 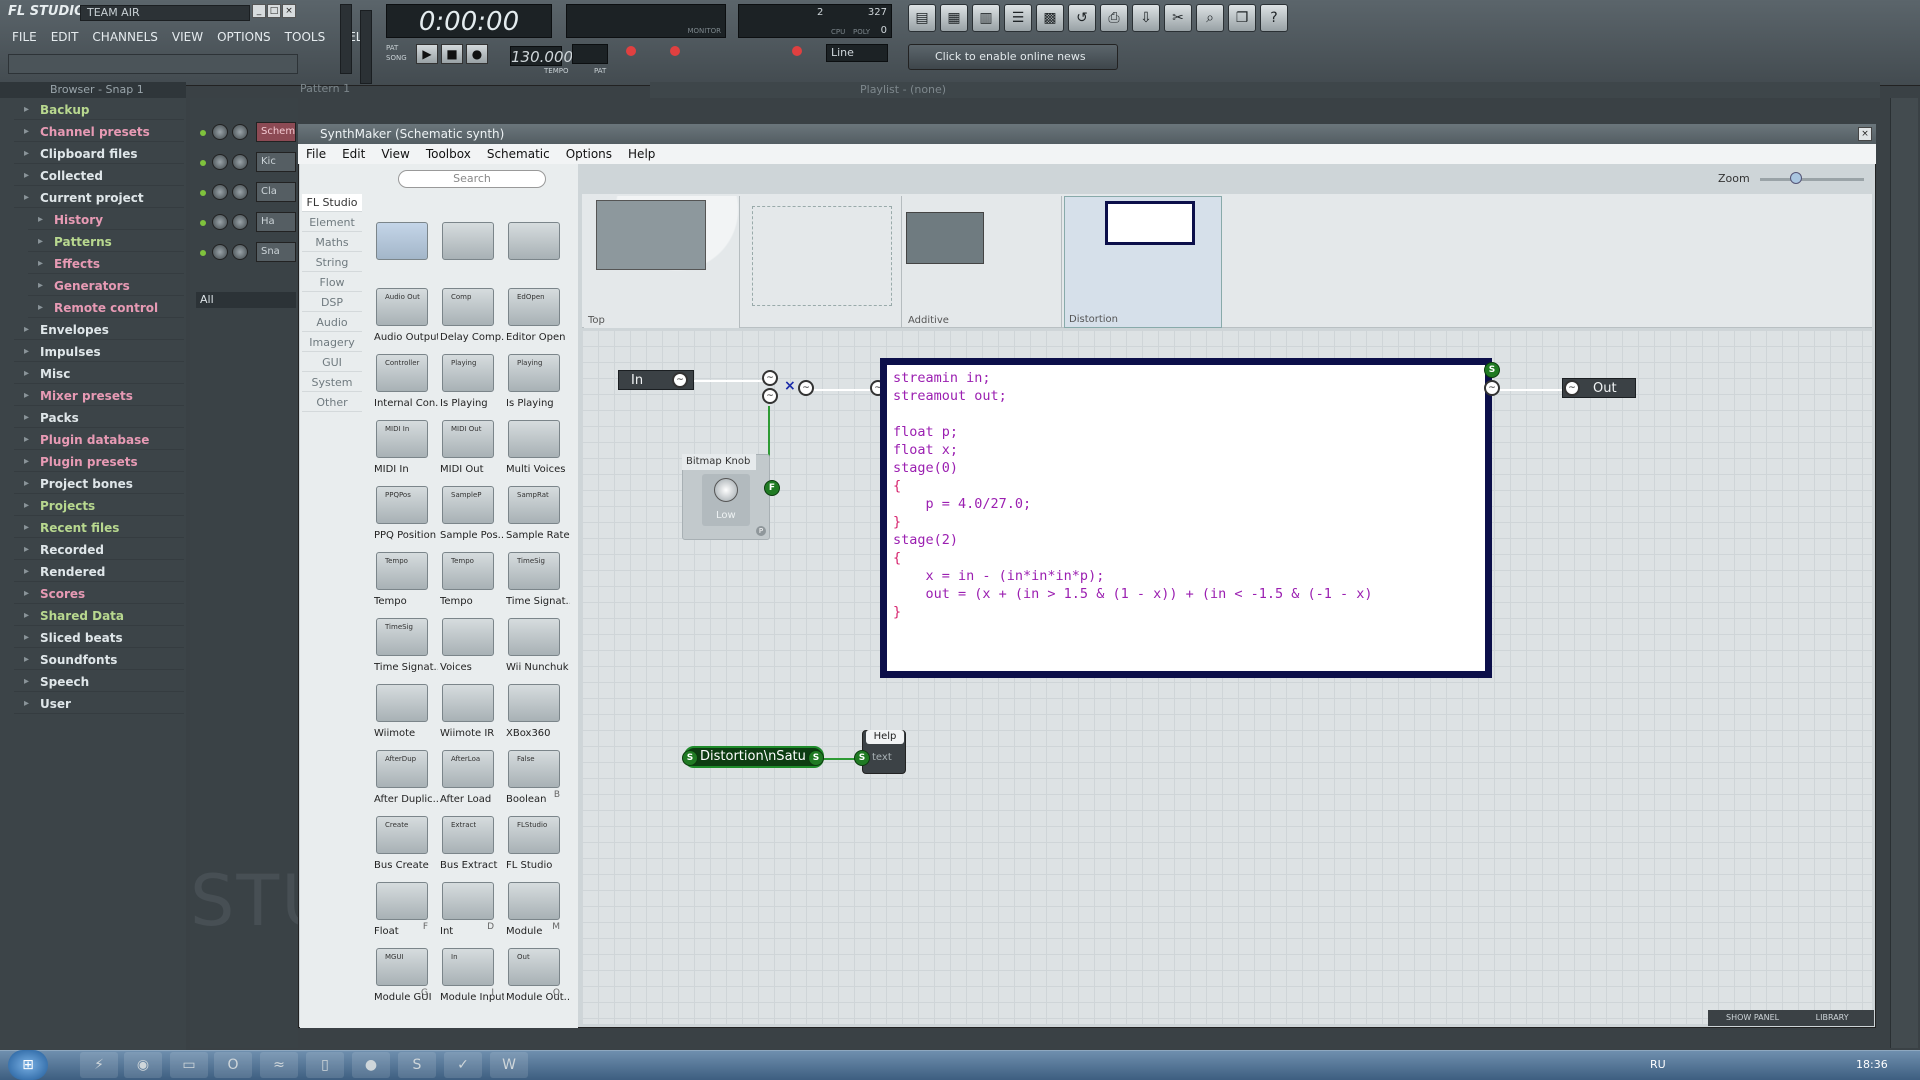 What do you see at coordinates (468, 844) in the screenshot?
I see `toolbox-component: Extract Bus Extract` at bounding box center [468, 844].